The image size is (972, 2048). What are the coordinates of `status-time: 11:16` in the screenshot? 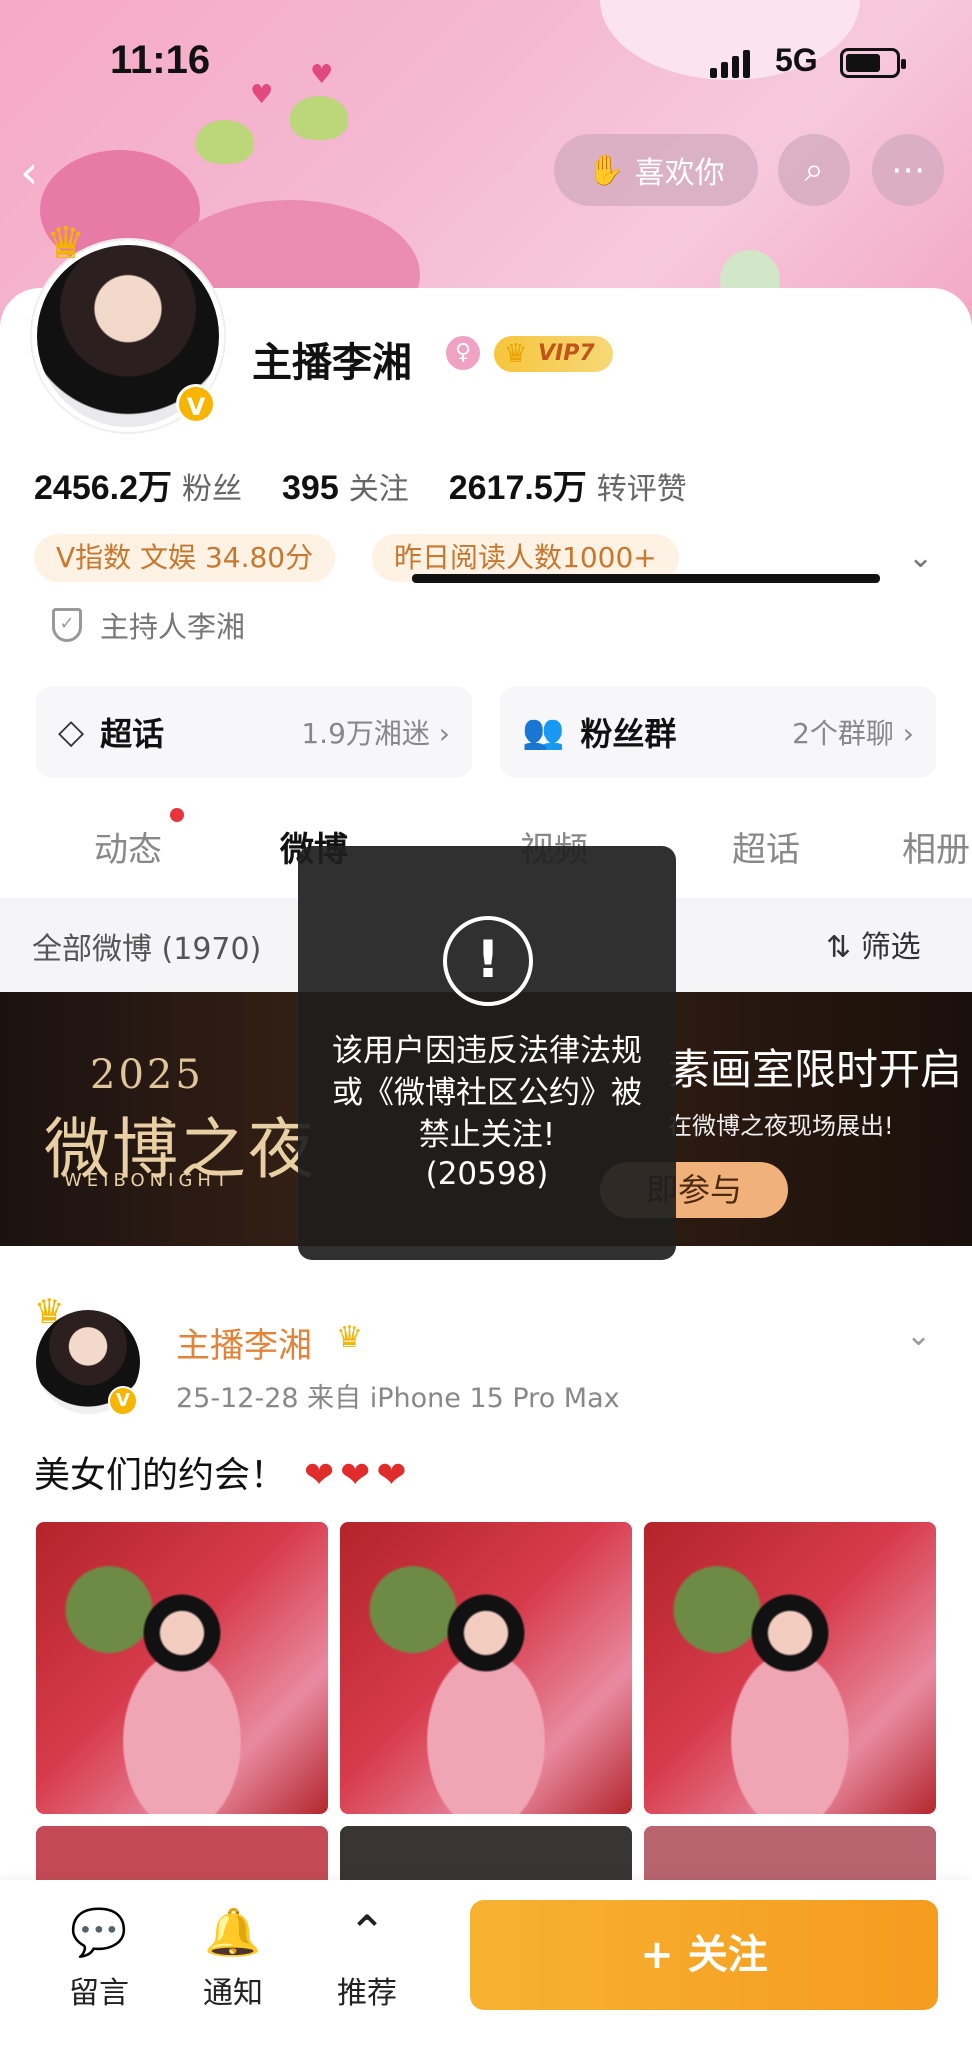 It's located at (160, 60).